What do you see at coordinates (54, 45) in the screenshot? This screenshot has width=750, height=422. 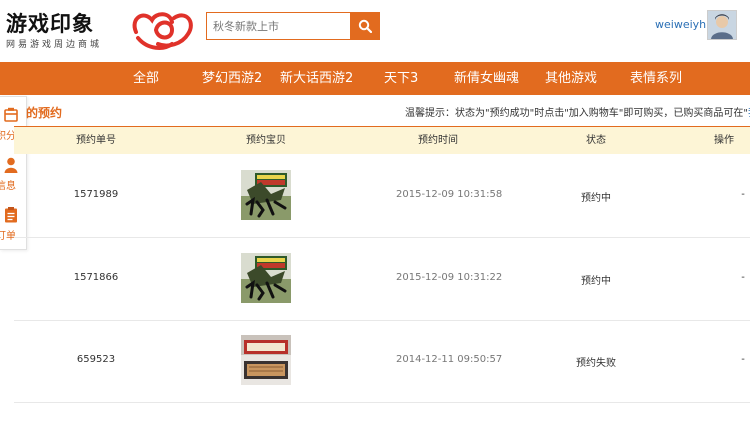 I see `logo-subtitle: 网易游戏周边商城` at bounding box center [54, 45].